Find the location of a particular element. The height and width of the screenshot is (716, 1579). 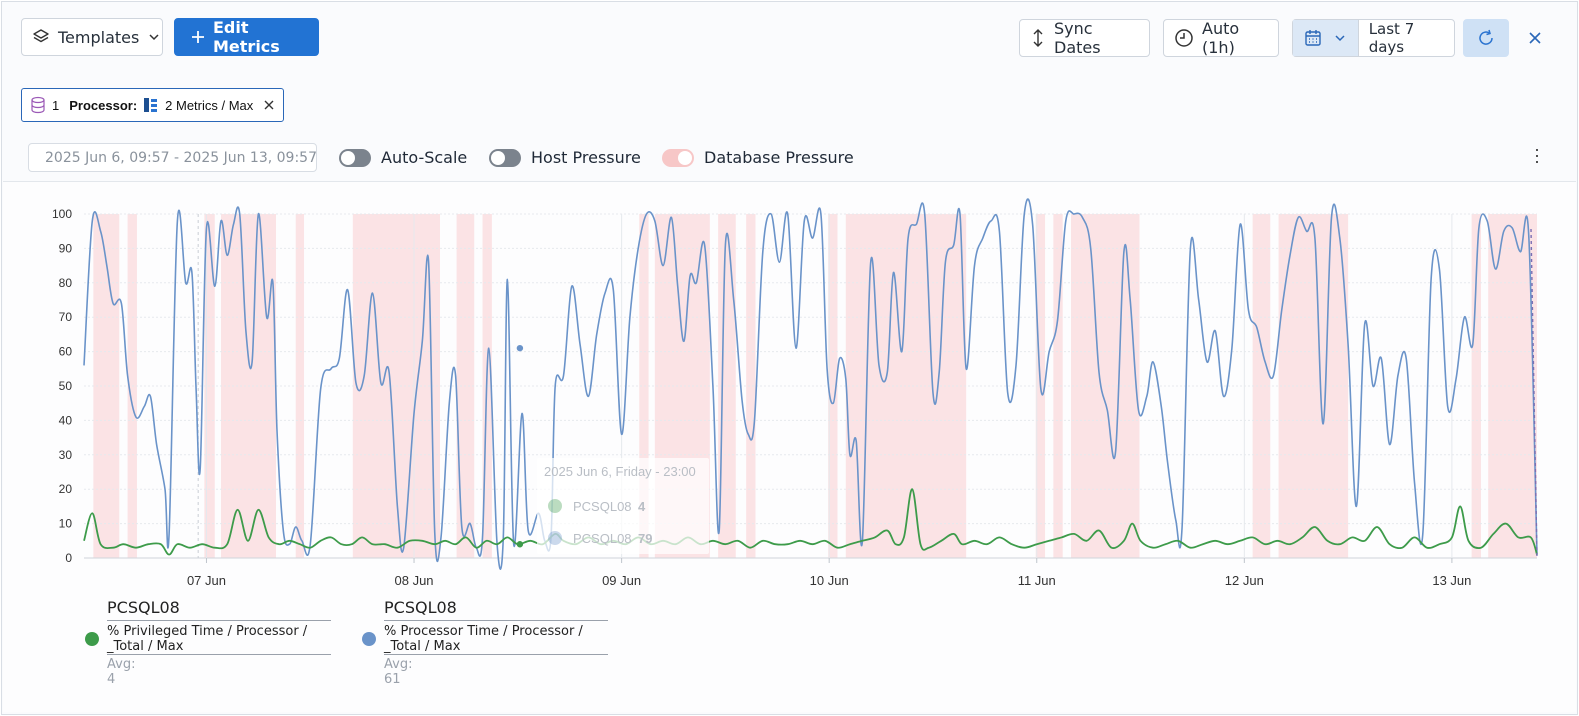

templates-button: Templates is located at coordinates (92, 37).